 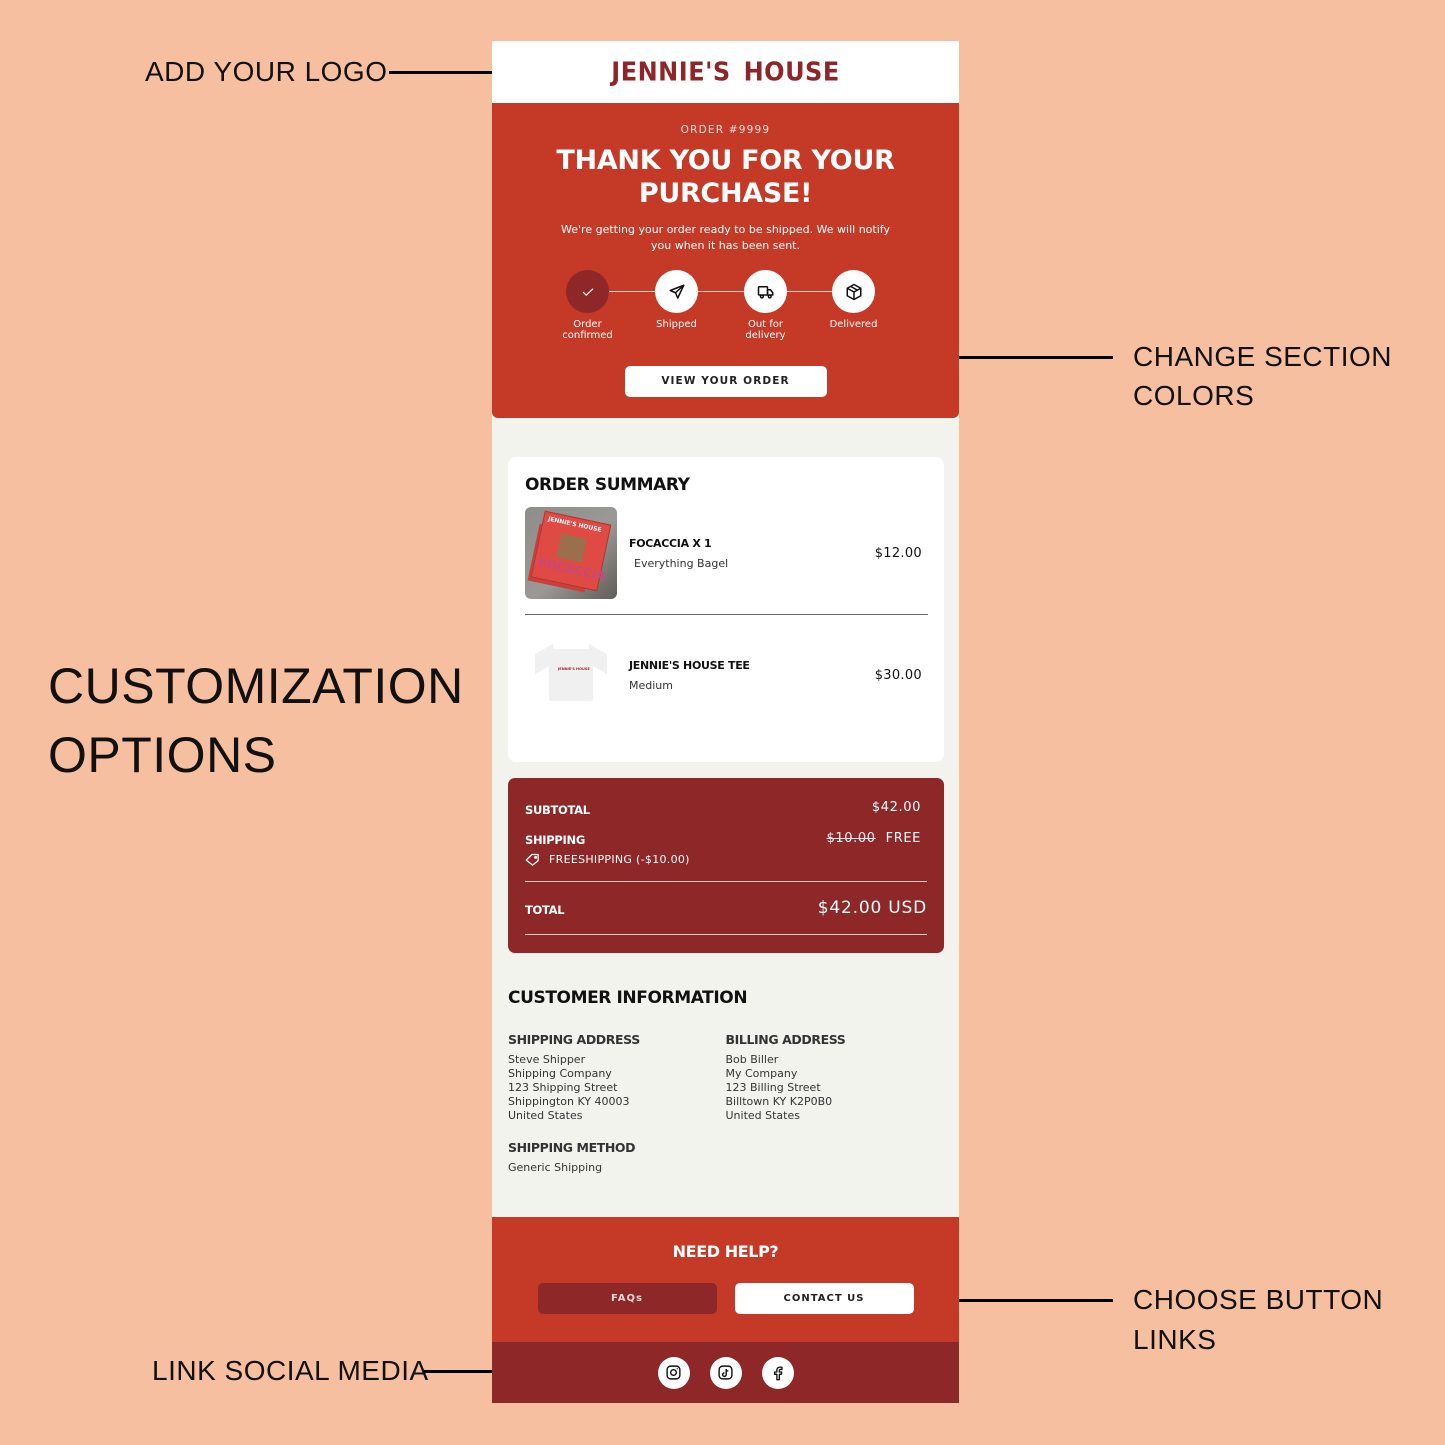 I want to click on step-label-line: Order, so click(x=587, y=324).